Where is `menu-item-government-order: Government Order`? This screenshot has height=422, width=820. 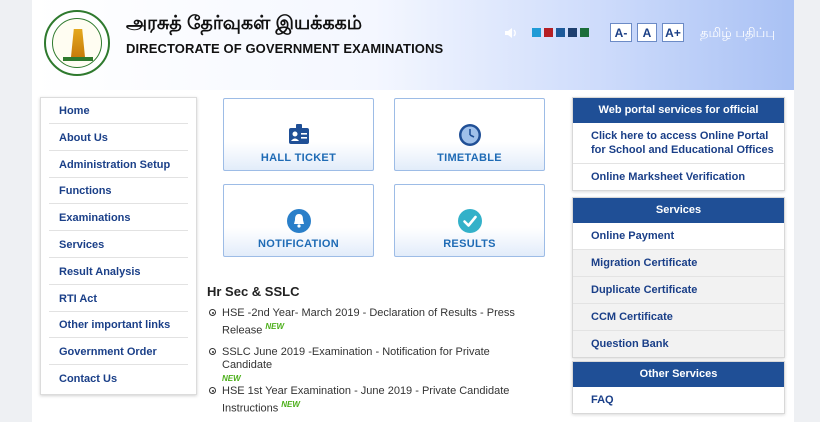
menu-item-government-order: Government Order is located at coordinates (118, 352).